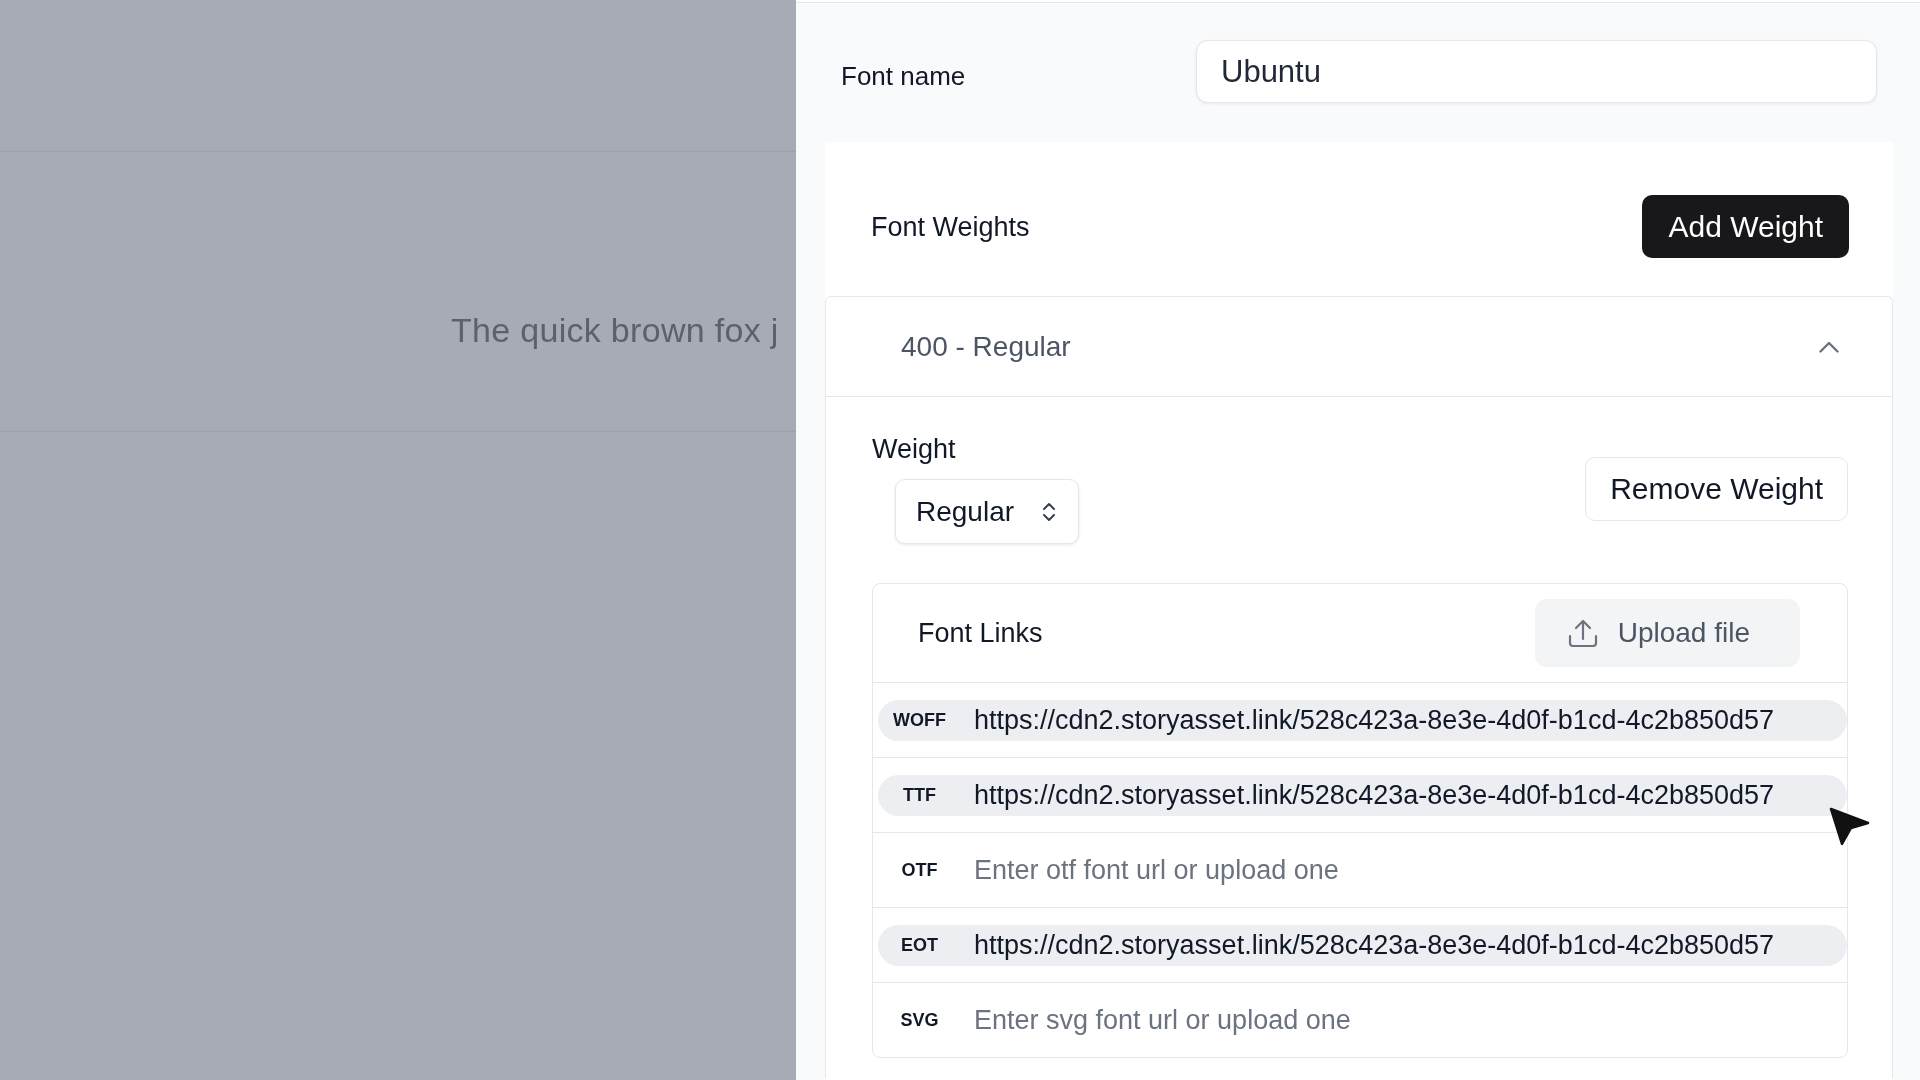 The width and height of the screenshot is (1920, 1080). What do you see at coordinates (919, 795) in the screenshot?
I see `format-label: TTF` at bounding box center [919, 795].